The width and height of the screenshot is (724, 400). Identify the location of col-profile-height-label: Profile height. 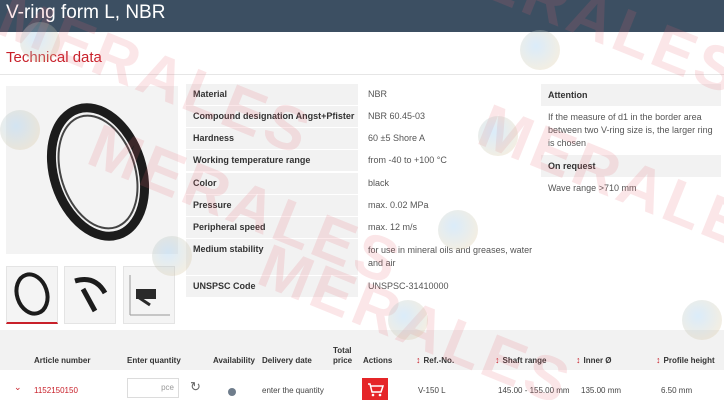
(689, 360).